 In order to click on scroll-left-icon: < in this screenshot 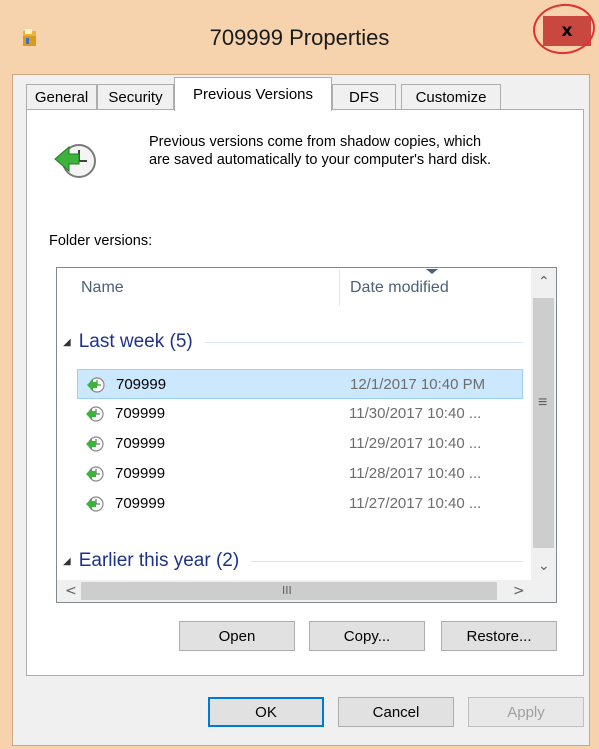, I will do `click(71, 591)`.